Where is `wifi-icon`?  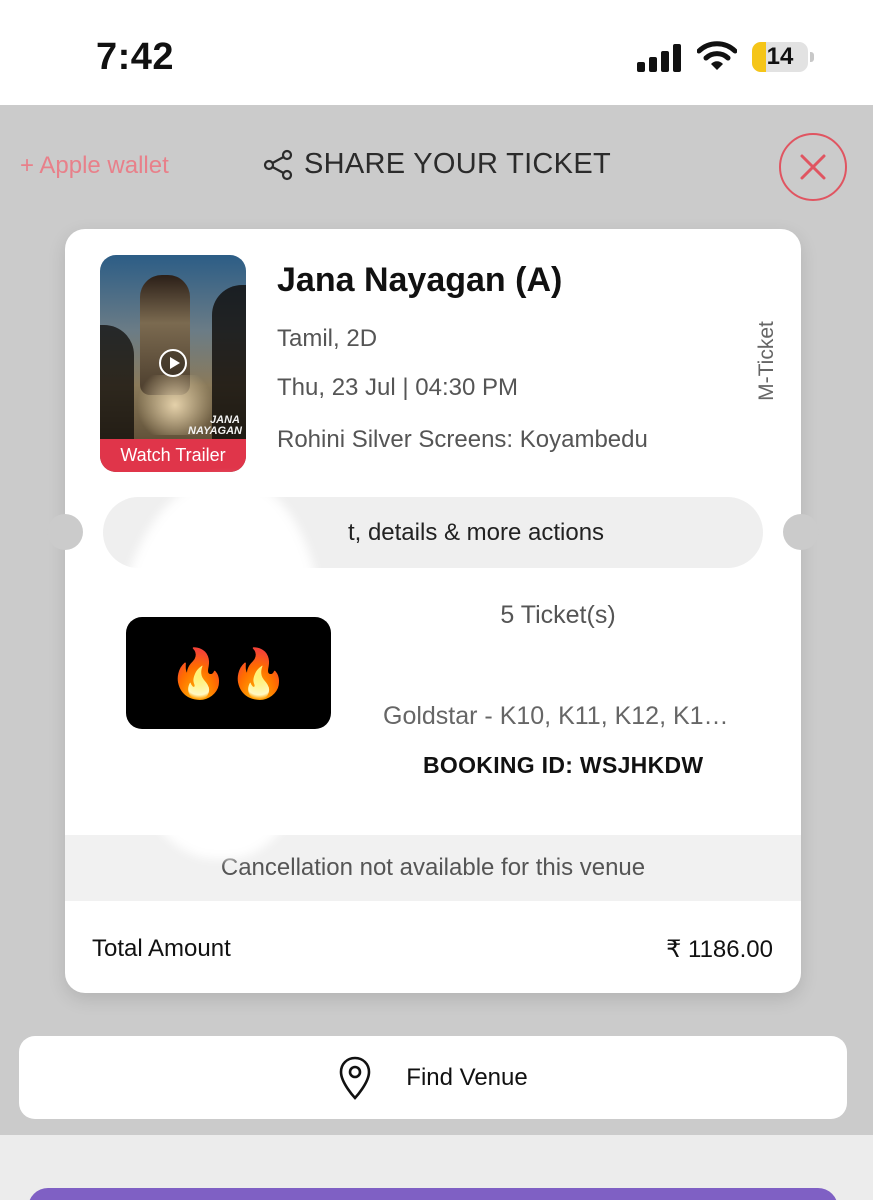 wifi-icon is located at coordinates (717, 55).